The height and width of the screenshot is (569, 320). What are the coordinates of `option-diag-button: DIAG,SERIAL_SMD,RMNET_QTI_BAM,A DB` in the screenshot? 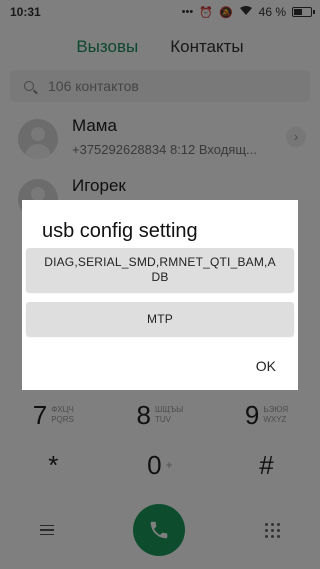 It's located at (160, 270).